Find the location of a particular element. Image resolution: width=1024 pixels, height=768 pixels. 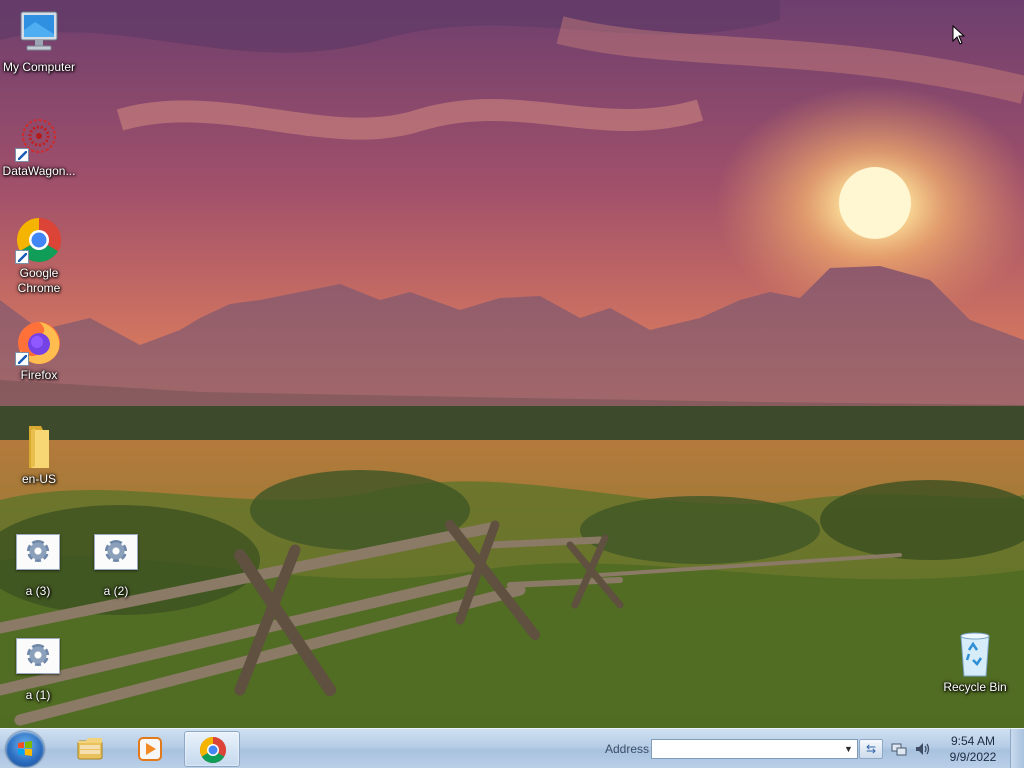

refresh-arrows-icon: ⇆ is located at coordinates (871, 749).